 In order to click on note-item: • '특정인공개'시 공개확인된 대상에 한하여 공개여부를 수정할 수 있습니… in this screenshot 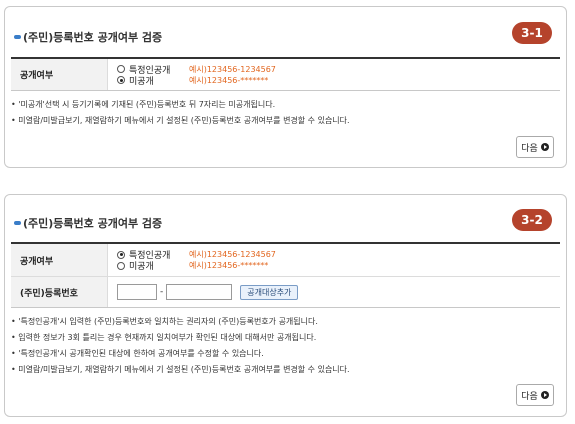, I will do `click(137, 353)`.